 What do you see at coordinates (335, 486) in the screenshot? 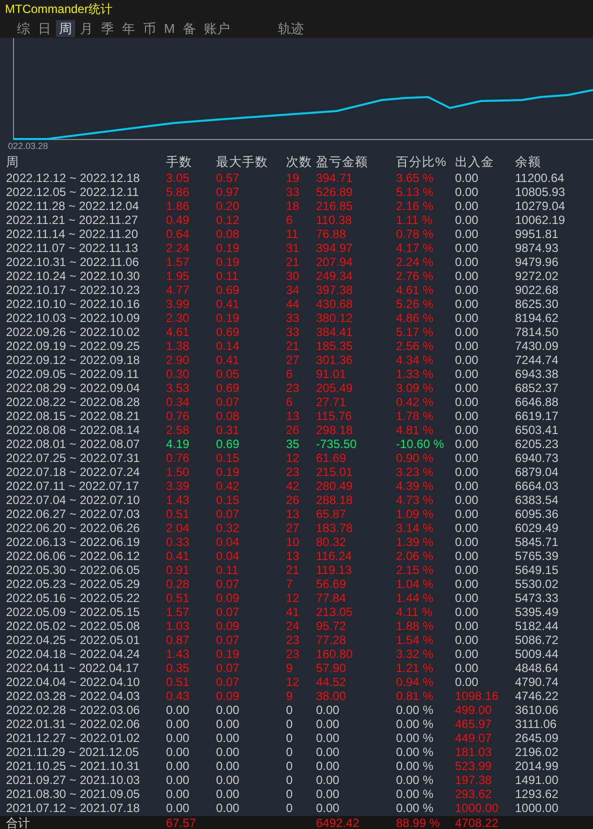
I see `table-cell-text: 280.49` at bounding box center [335, 486].